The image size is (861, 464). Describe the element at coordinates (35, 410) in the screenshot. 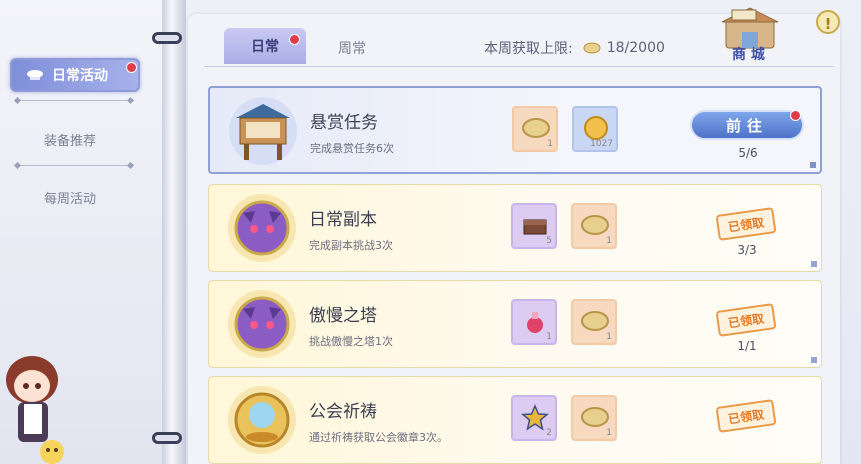

I see `chibi-character-image` at that location.